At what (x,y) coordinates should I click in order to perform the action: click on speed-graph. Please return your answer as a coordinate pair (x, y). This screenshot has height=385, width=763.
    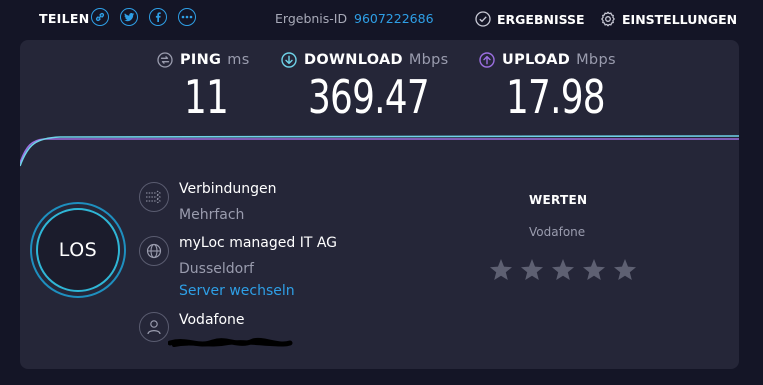
    Looking at the image, I should click on (379, 151).